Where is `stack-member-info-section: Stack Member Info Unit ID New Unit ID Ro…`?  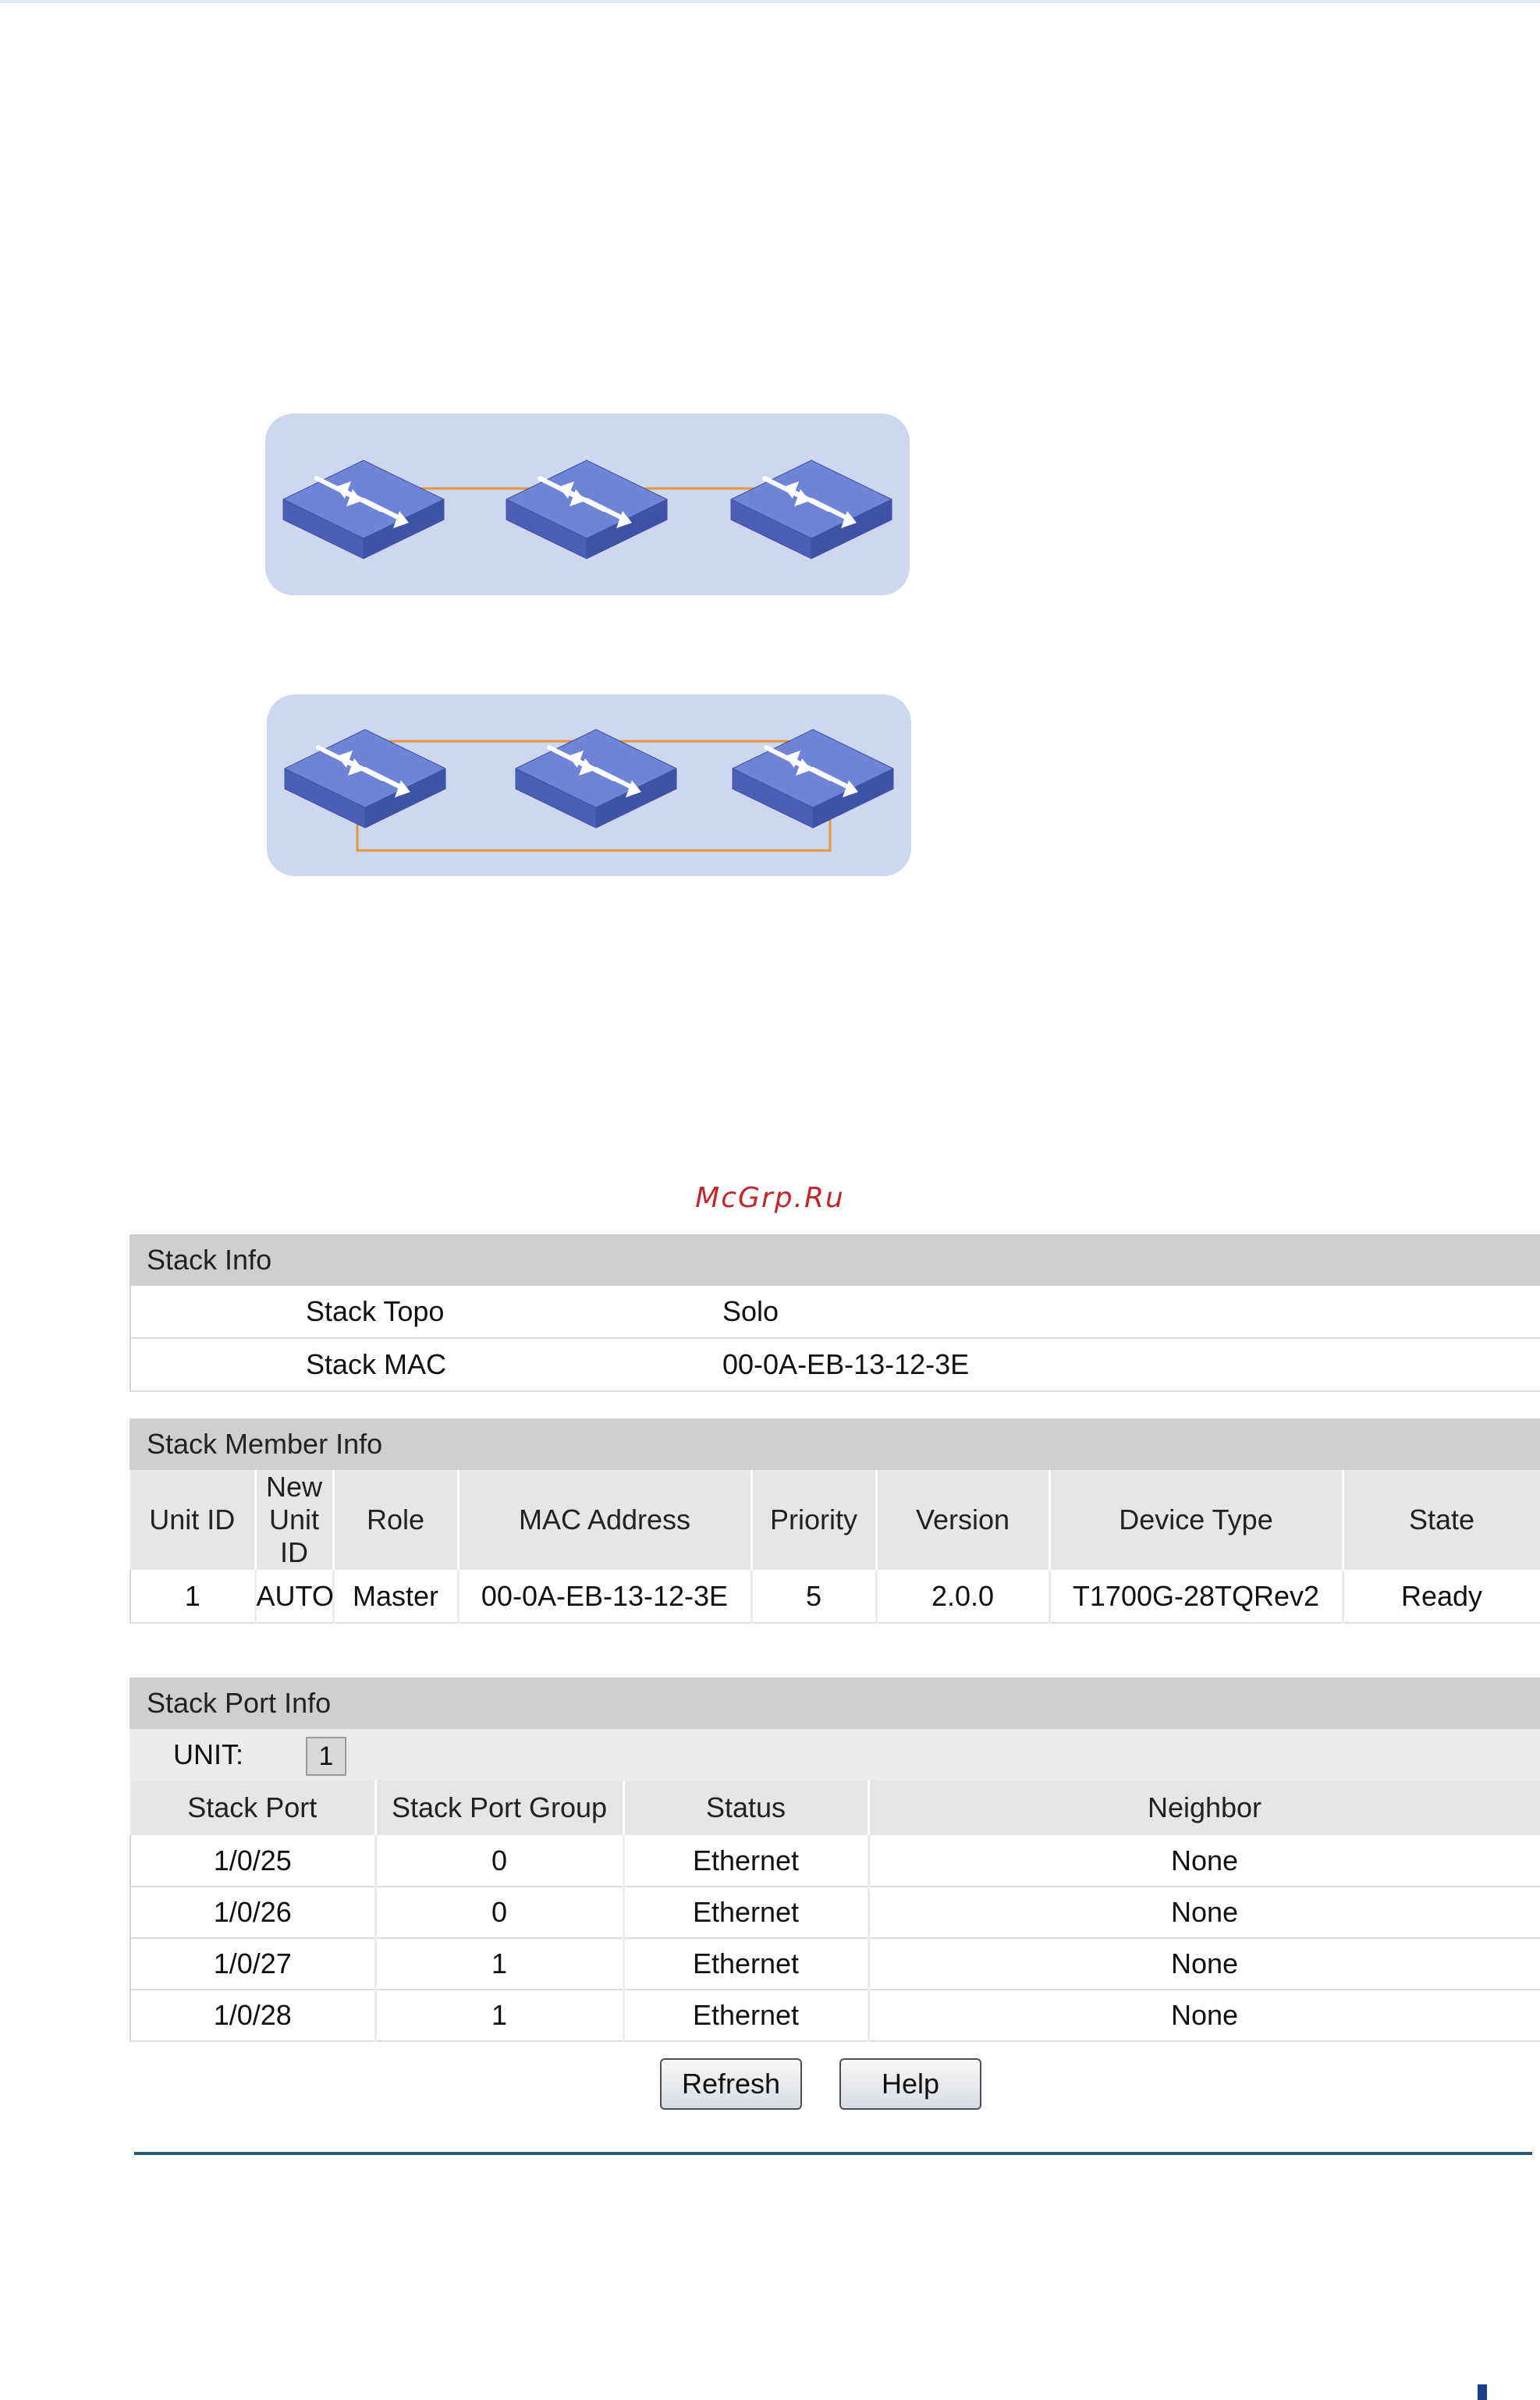
stack-member-info-section: Stack Member Info Unit ID New Unit ID Ro… is located at coordinates (835, 1521).